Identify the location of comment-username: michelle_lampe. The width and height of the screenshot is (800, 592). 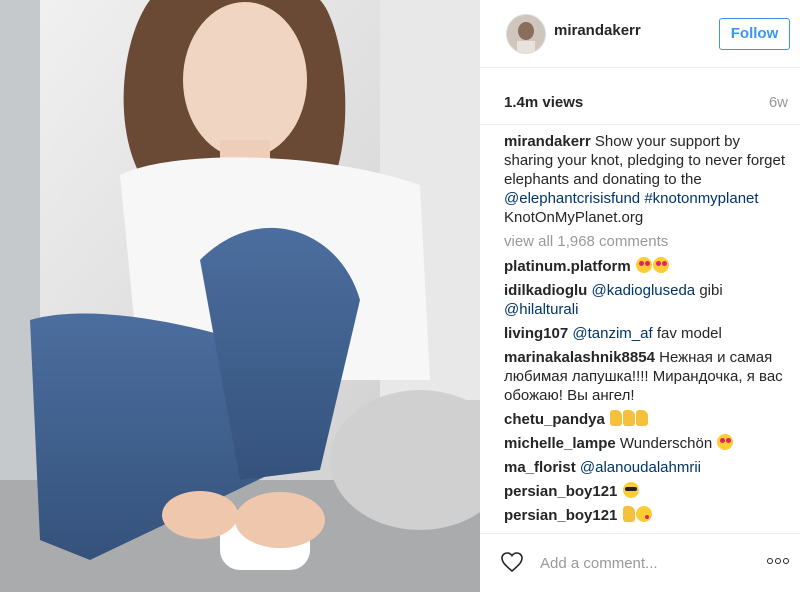
(560, 443).